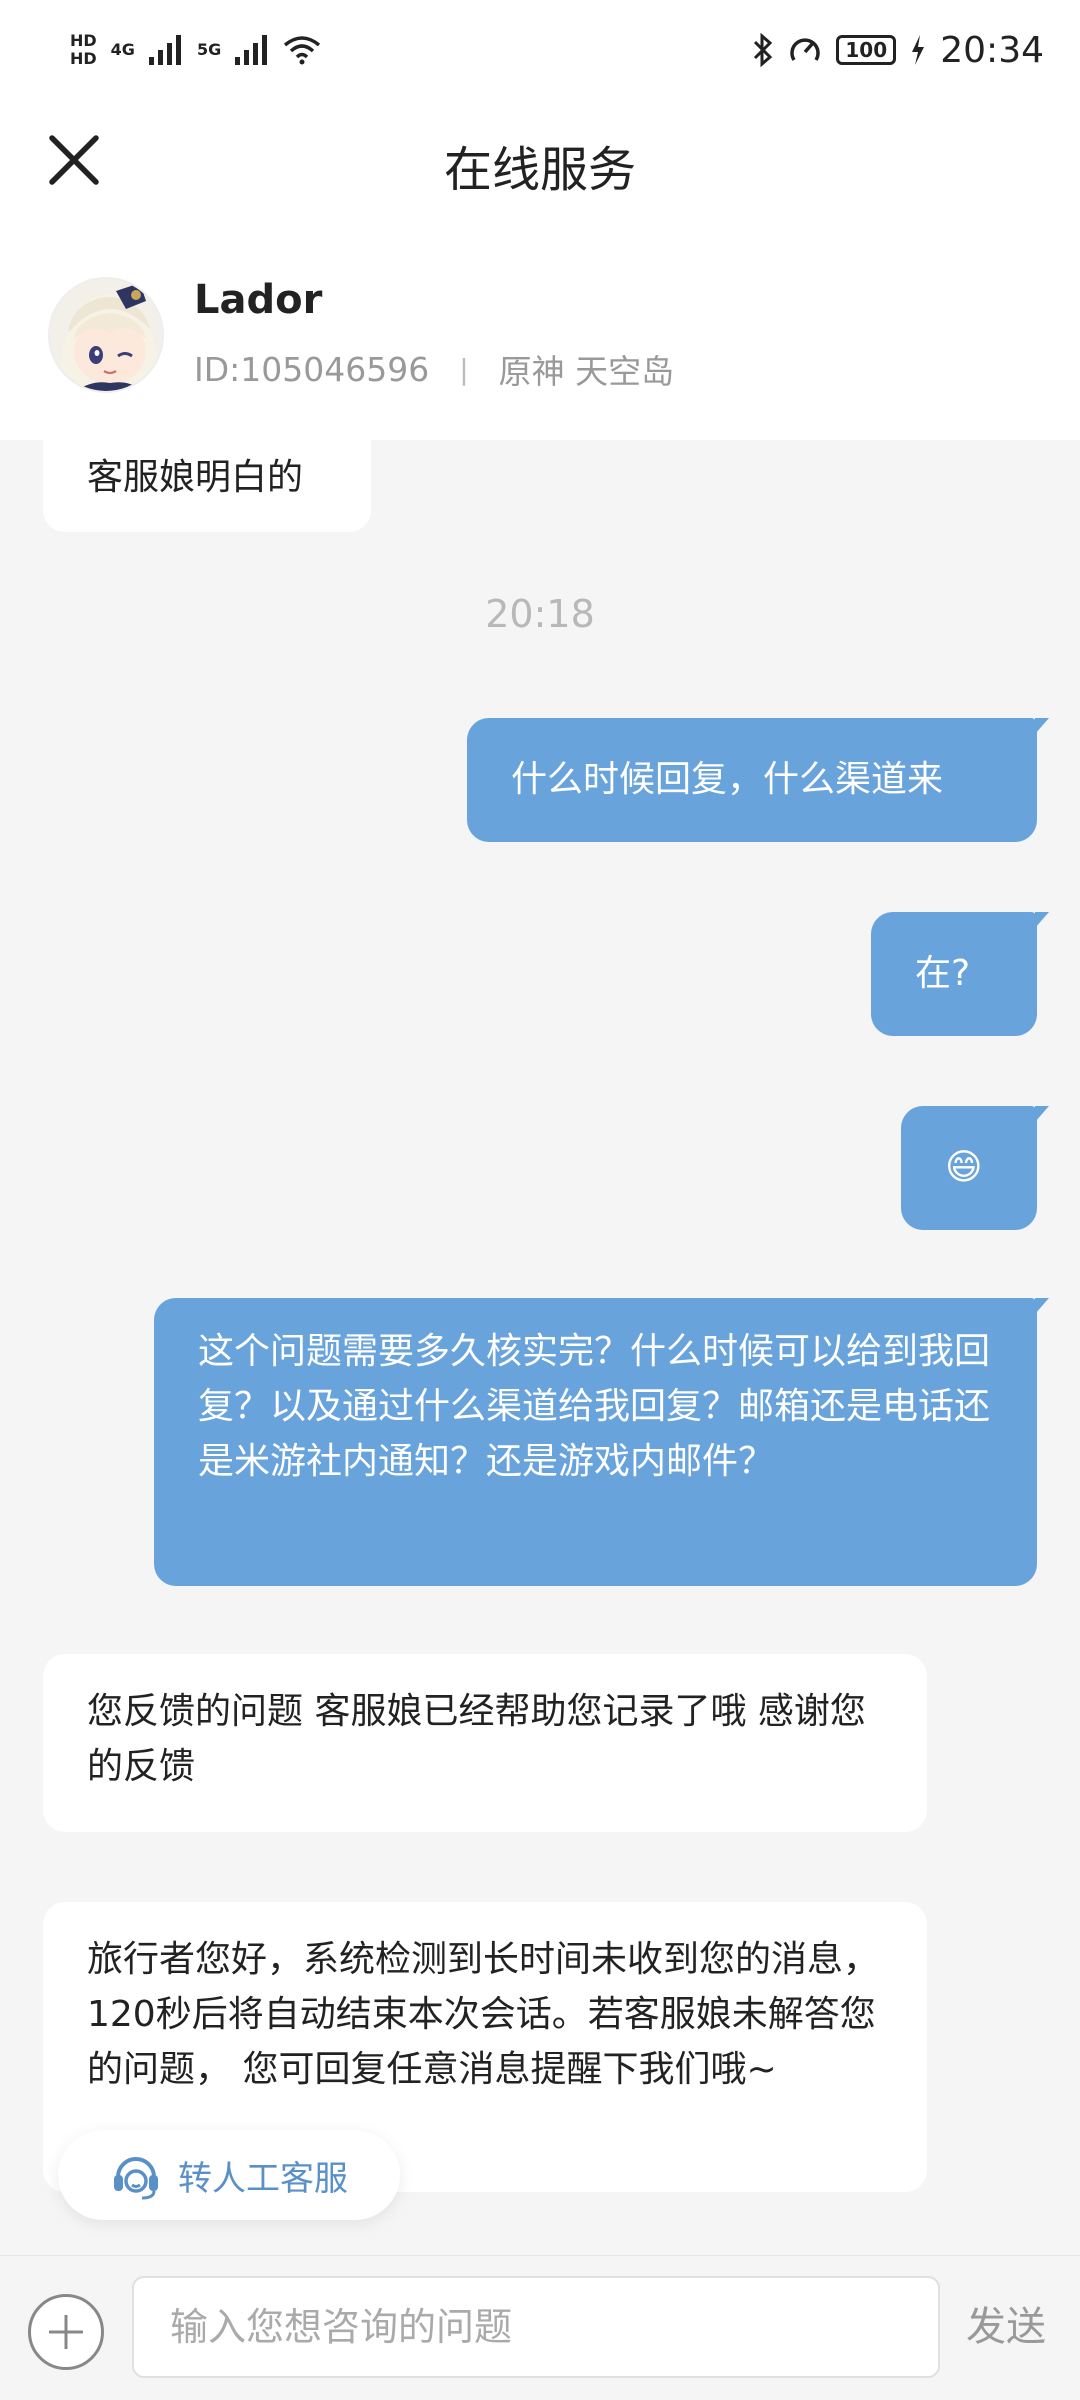 The width and height of the screenshot is (1080, 2400). What do you see at coordinates (476, 1739) in the screenshot?
I see `message-text: 您反馈的问题 客服娘已经帮助您记录了哦 感谢您的反馈` at bounding box center [476, 1739].